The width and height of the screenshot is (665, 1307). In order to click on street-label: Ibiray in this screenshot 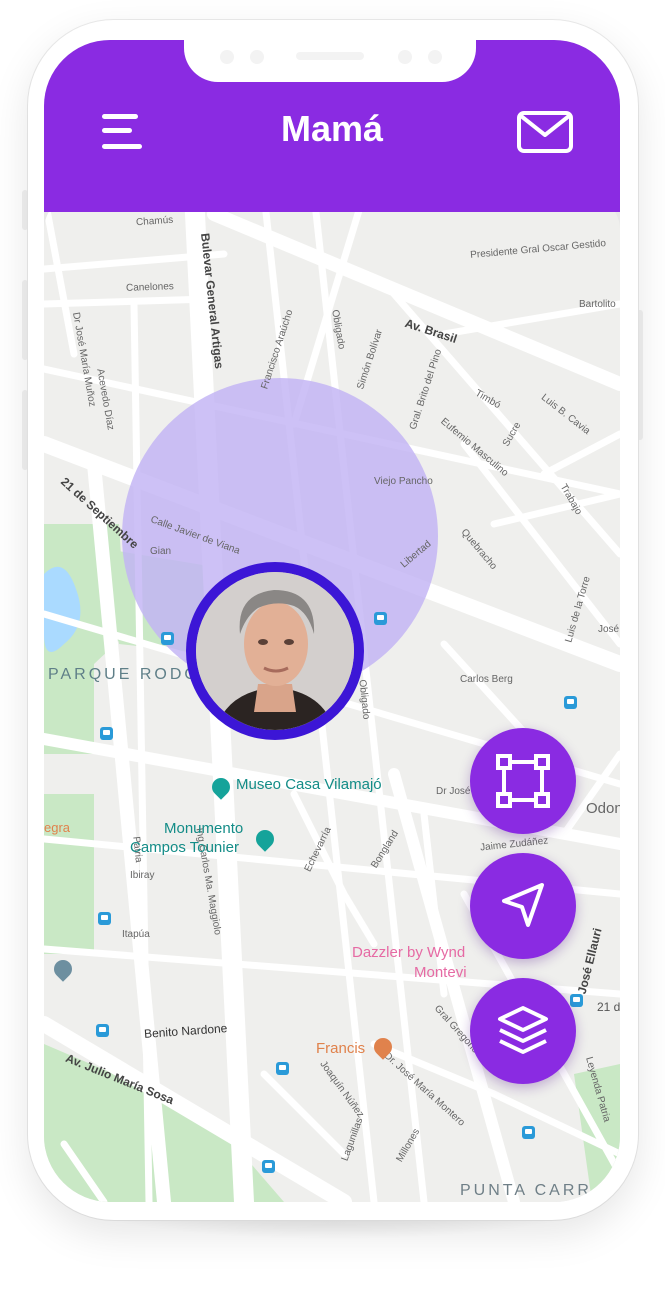, I will do `click(142, 875)`.